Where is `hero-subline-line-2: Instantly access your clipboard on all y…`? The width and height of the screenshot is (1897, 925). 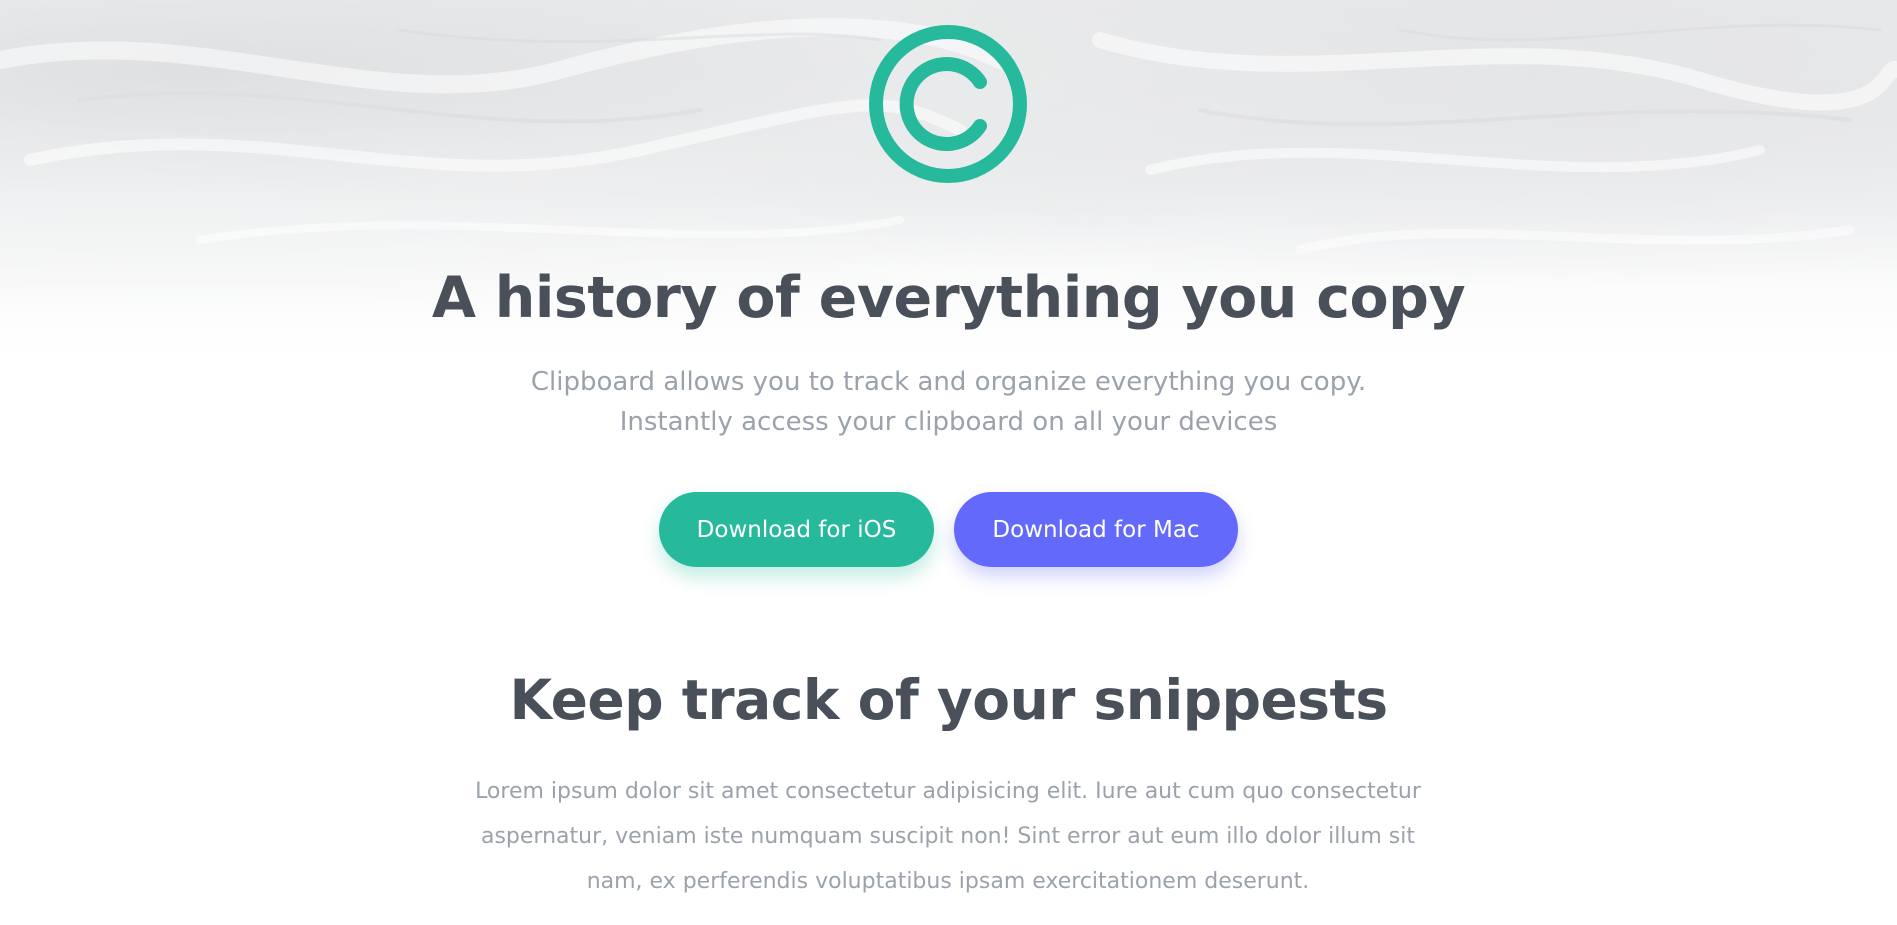
hero-subline-line-2: Instantly access your clipboard on all y… is located at coordinates (948, 422).